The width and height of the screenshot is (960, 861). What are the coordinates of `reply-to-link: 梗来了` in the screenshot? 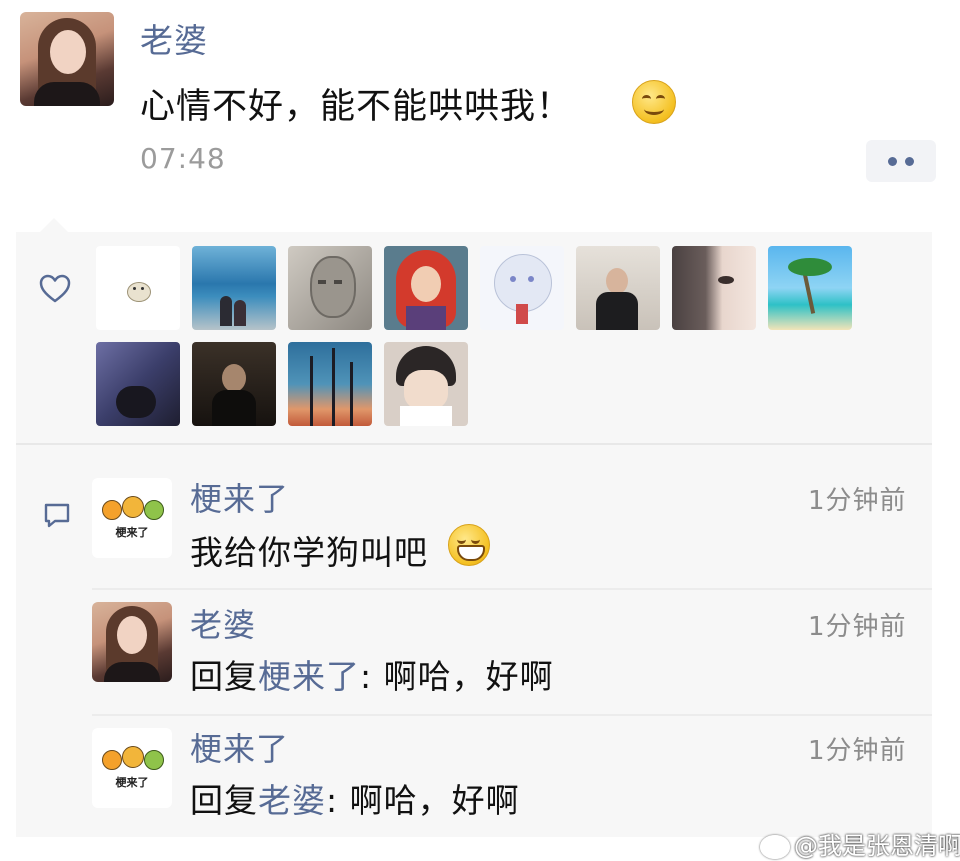 It's located at (309, 676).